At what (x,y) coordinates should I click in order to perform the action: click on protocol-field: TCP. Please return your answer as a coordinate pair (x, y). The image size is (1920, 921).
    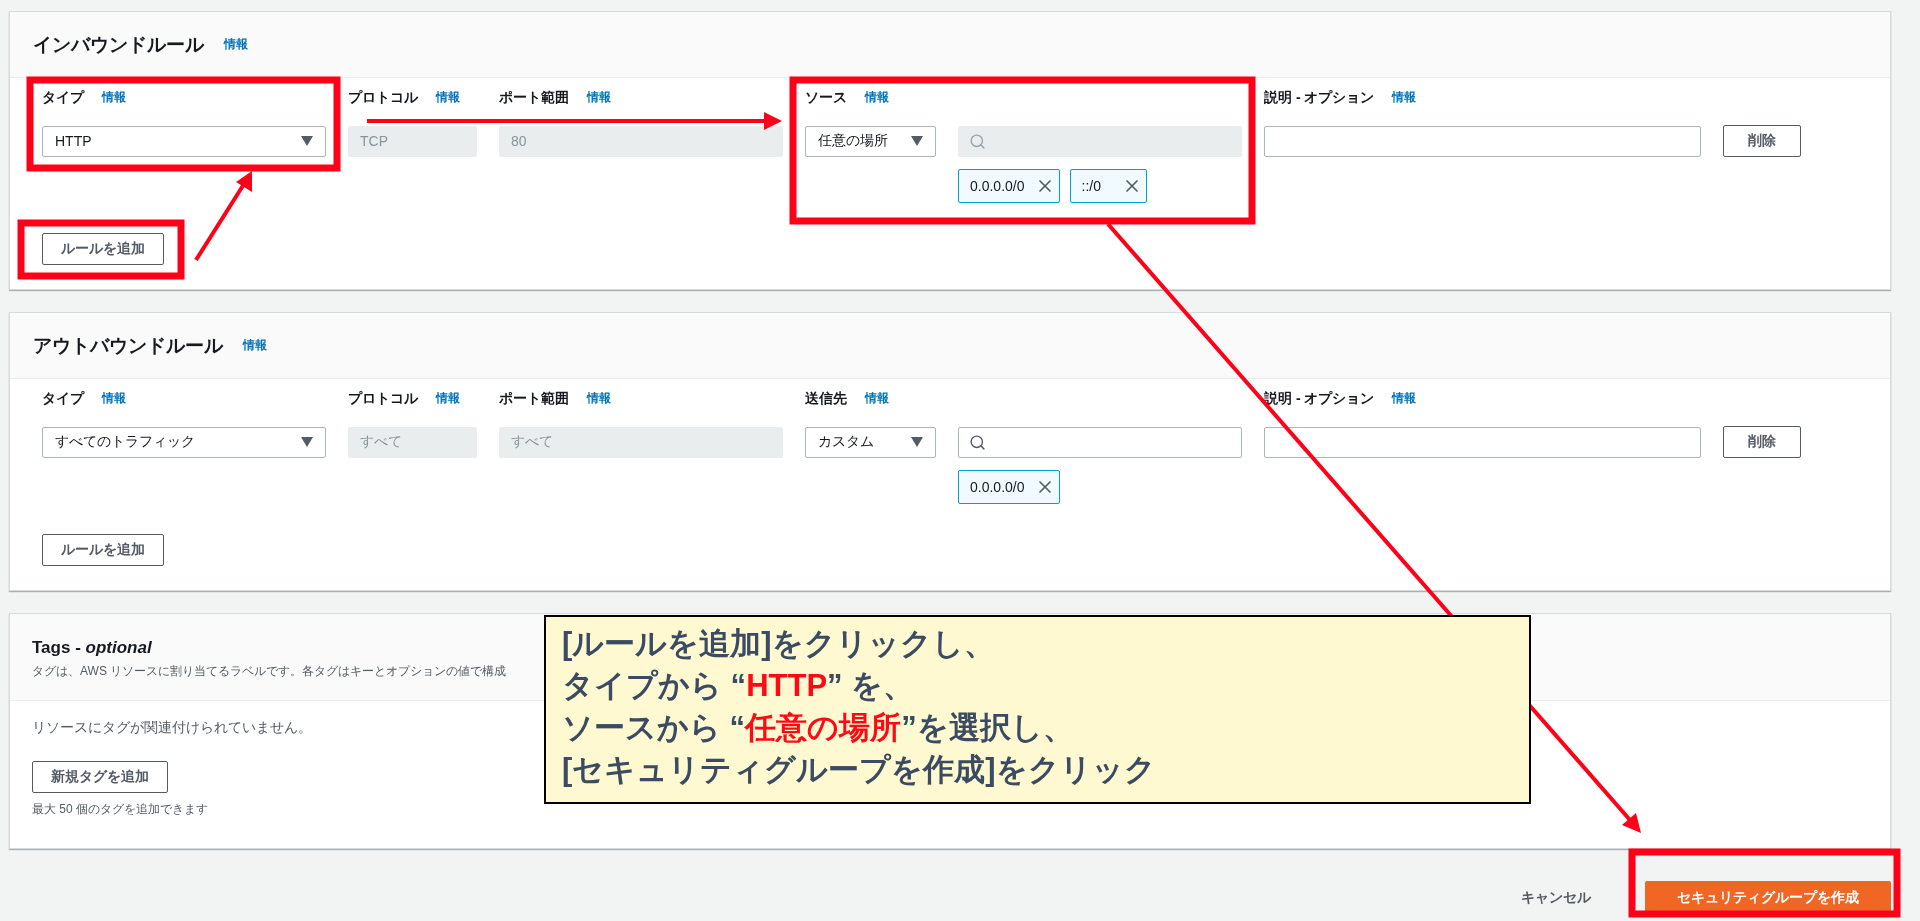
    Looking at the image, I should click on (412, 141).